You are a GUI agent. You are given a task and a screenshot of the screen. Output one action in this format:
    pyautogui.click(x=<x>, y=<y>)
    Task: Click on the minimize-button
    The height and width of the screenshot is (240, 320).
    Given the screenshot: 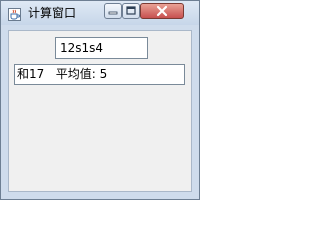 What is the action you would take?
    pyautogui.click(x=113, y=11)
    